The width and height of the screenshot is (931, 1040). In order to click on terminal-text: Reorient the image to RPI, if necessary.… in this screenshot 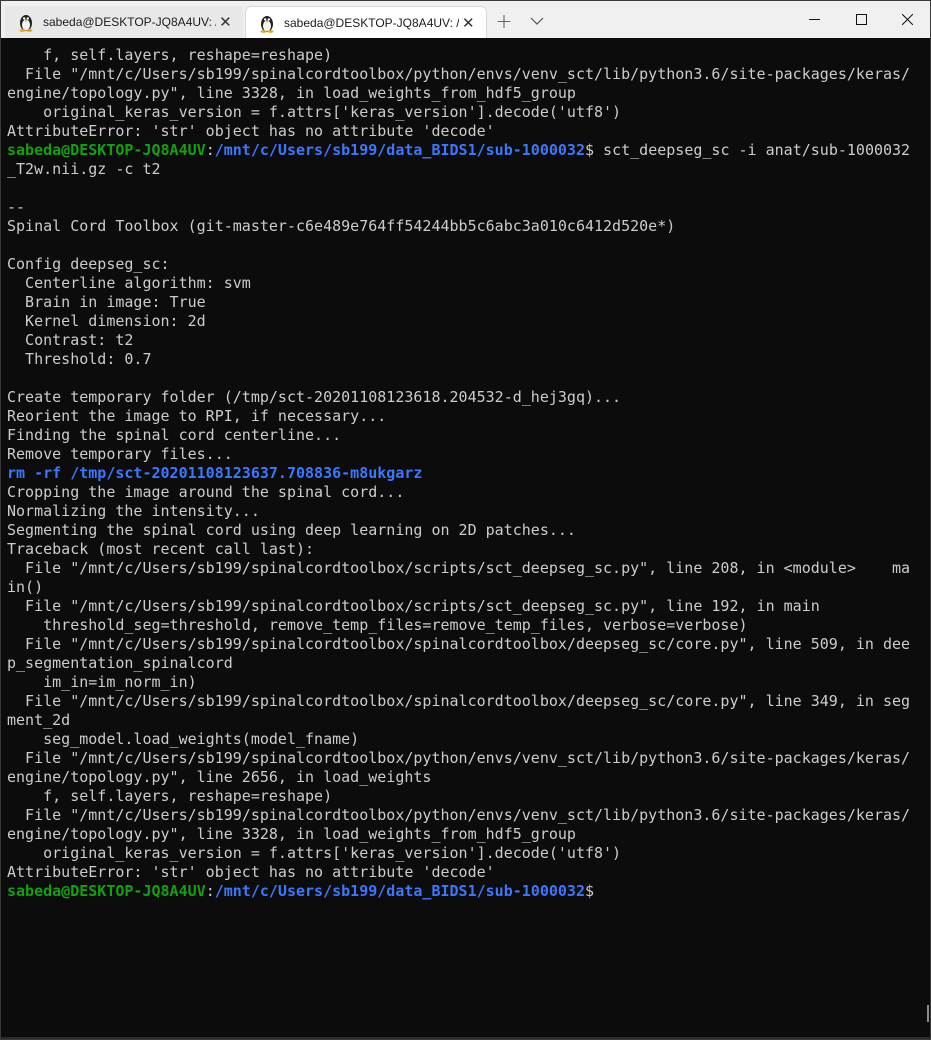, I will do `click(197, 416)`.